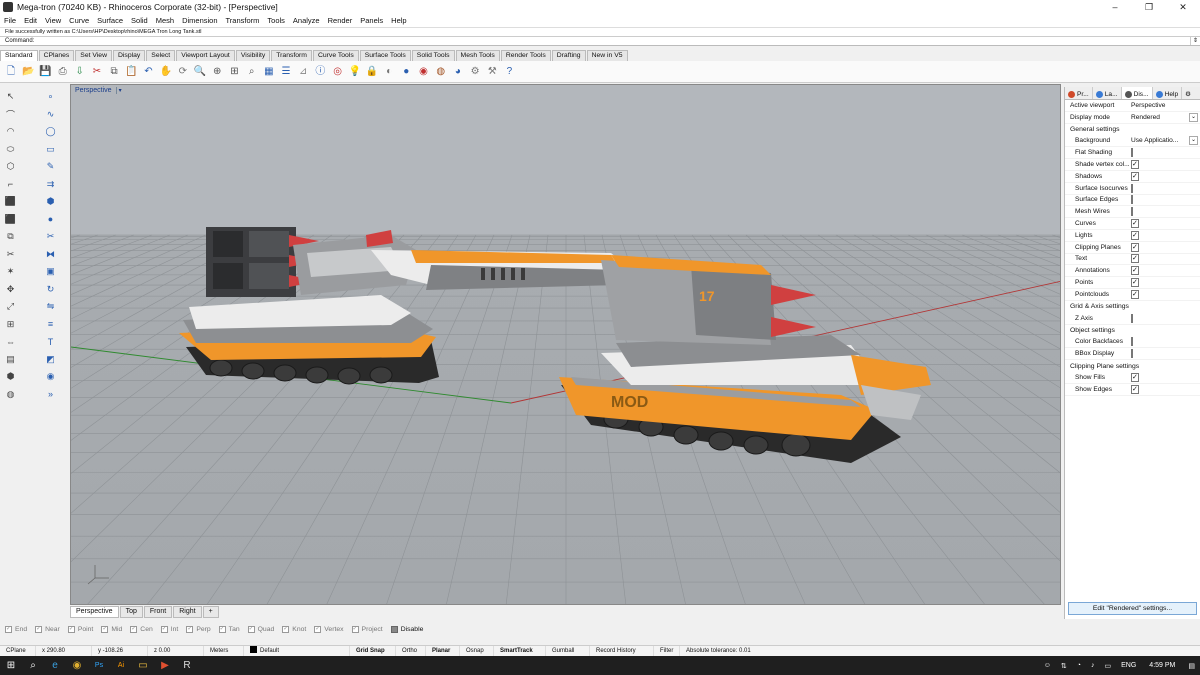  I want to click on setting-clipping-planes: Clipping Planes ✓, so click(1132, 248).